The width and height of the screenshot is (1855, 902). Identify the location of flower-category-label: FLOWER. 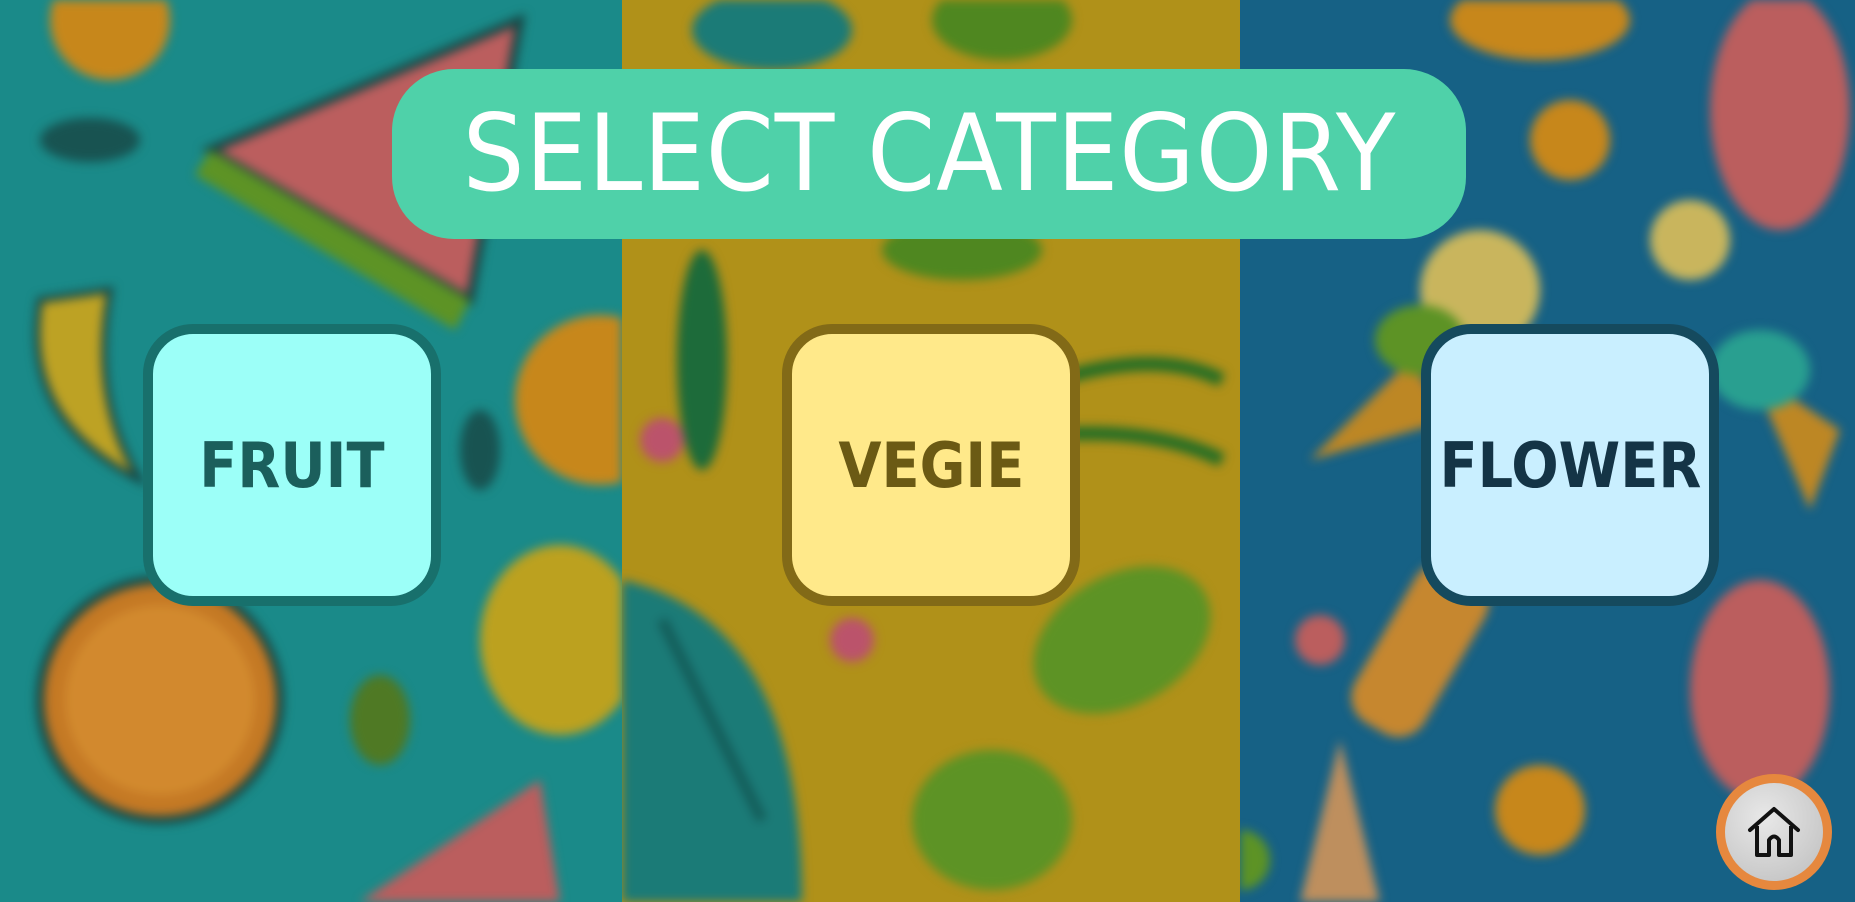
(1570, 465).